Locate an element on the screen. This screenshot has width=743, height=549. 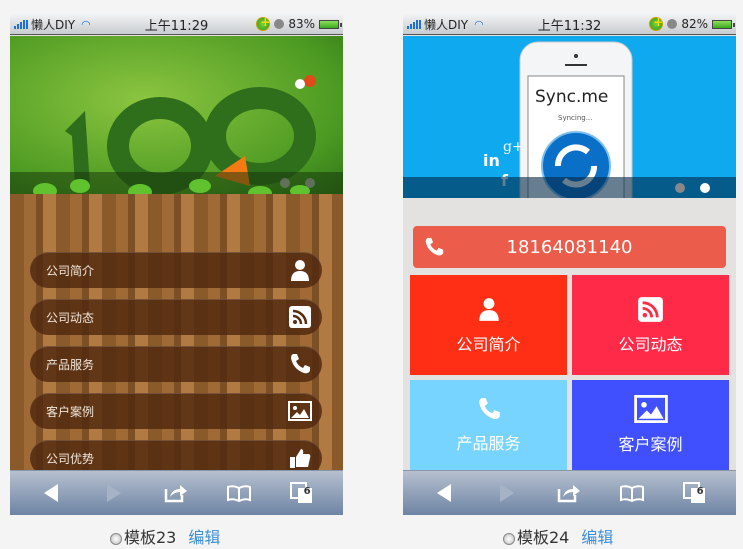
call-button: 18164081140 is located at coordinates (569, 247).